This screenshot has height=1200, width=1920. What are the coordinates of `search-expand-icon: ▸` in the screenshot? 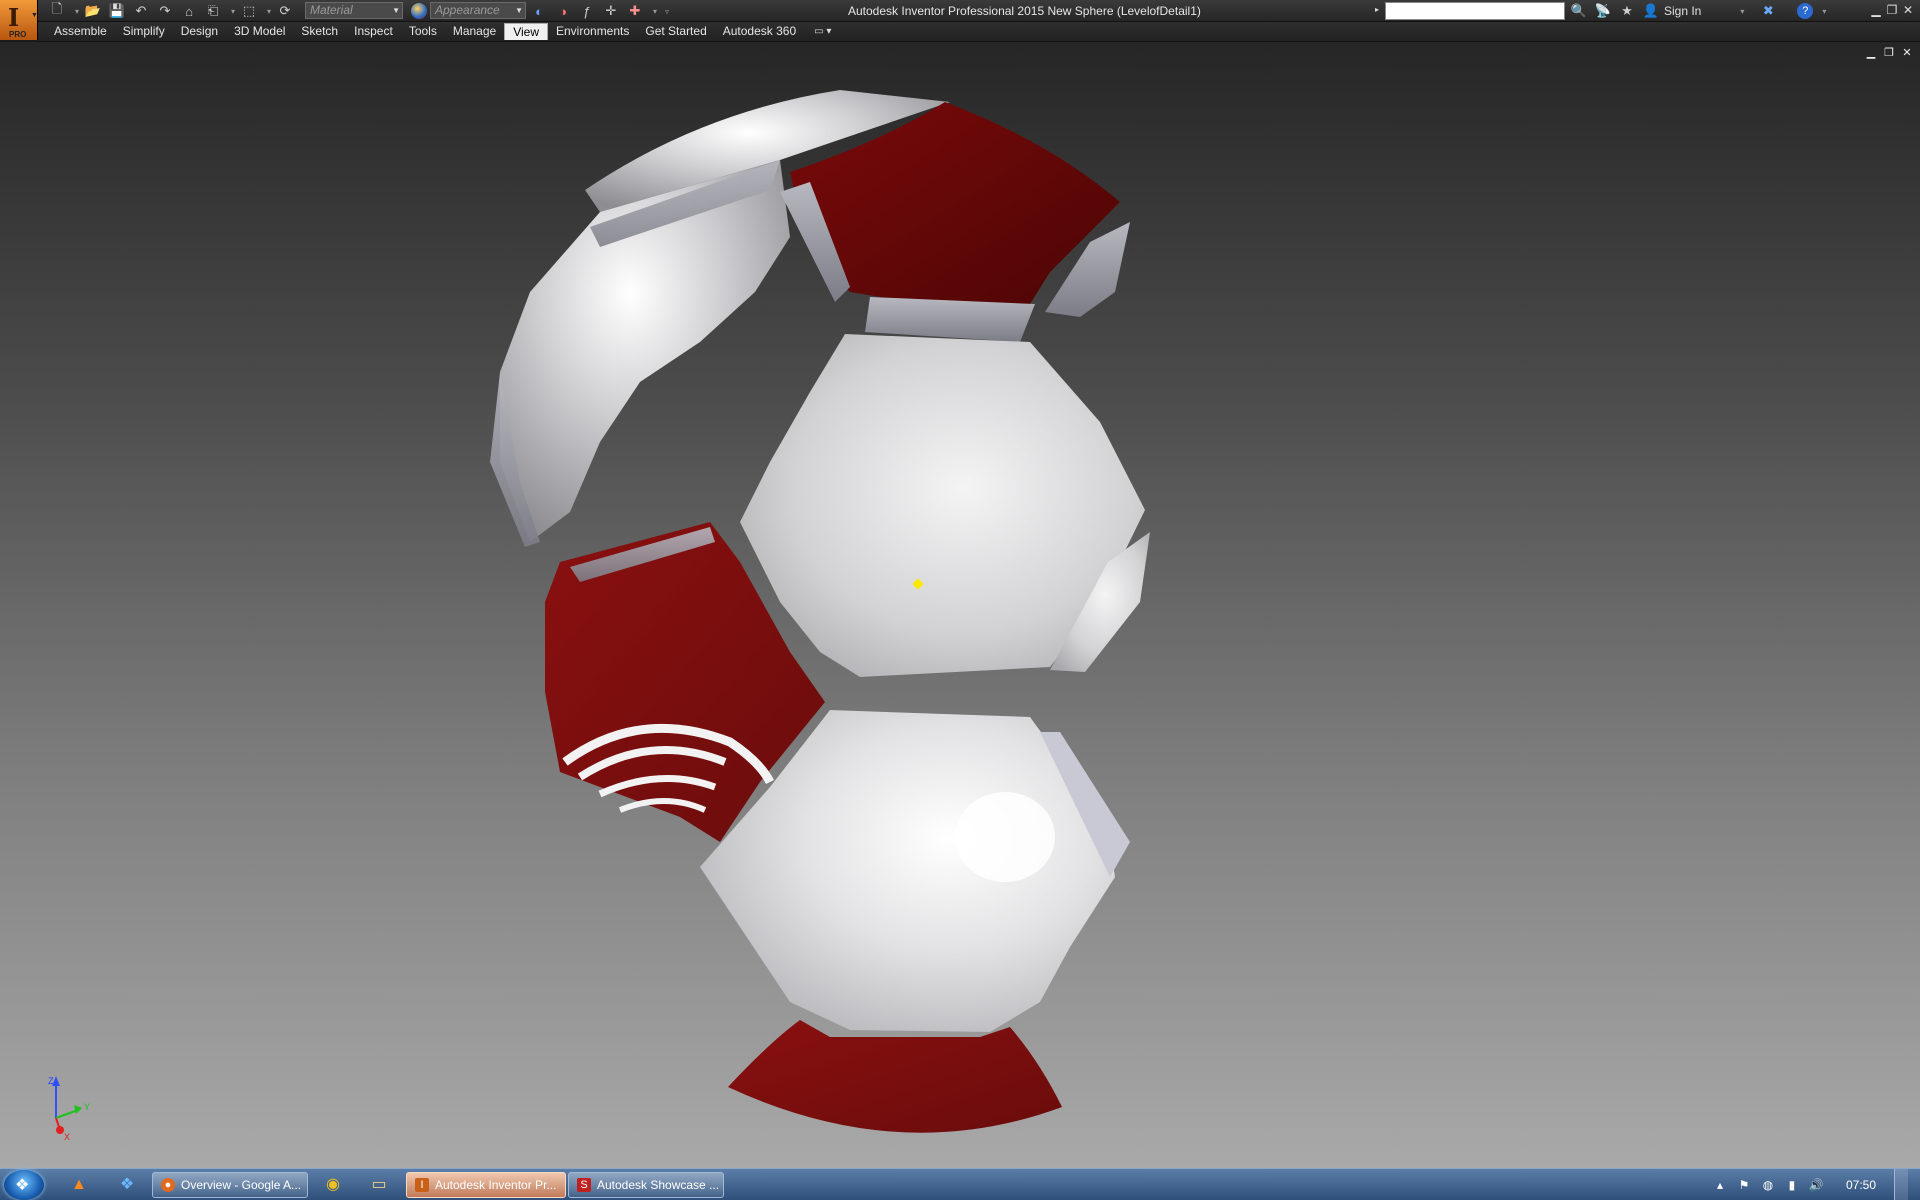 It's located at (1377, 10).